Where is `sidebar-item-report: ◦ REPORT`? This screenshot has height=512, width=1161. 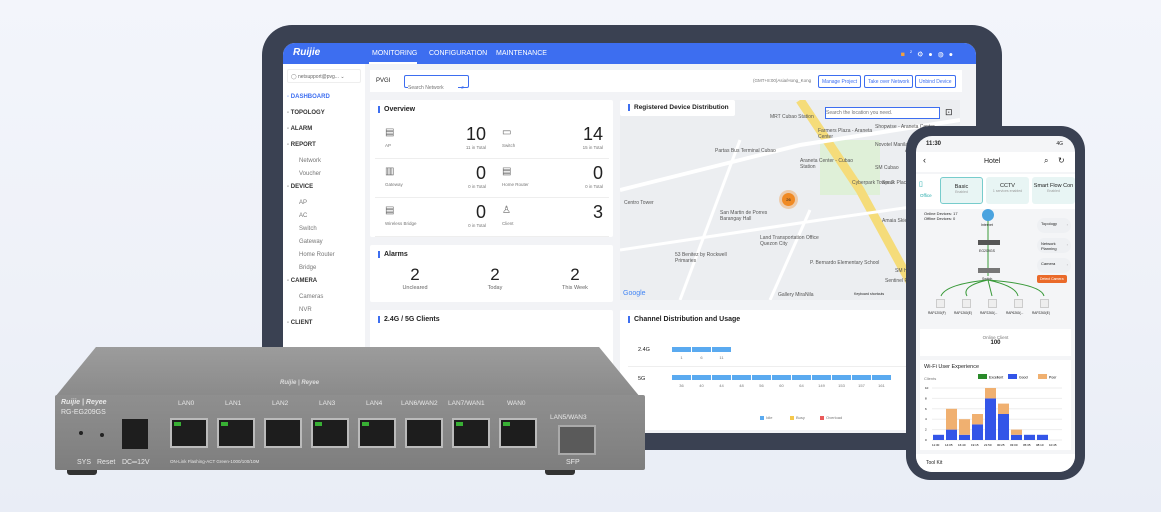 sidebar-item-report: ◦ REPORT is located at coordinates (301, 145).